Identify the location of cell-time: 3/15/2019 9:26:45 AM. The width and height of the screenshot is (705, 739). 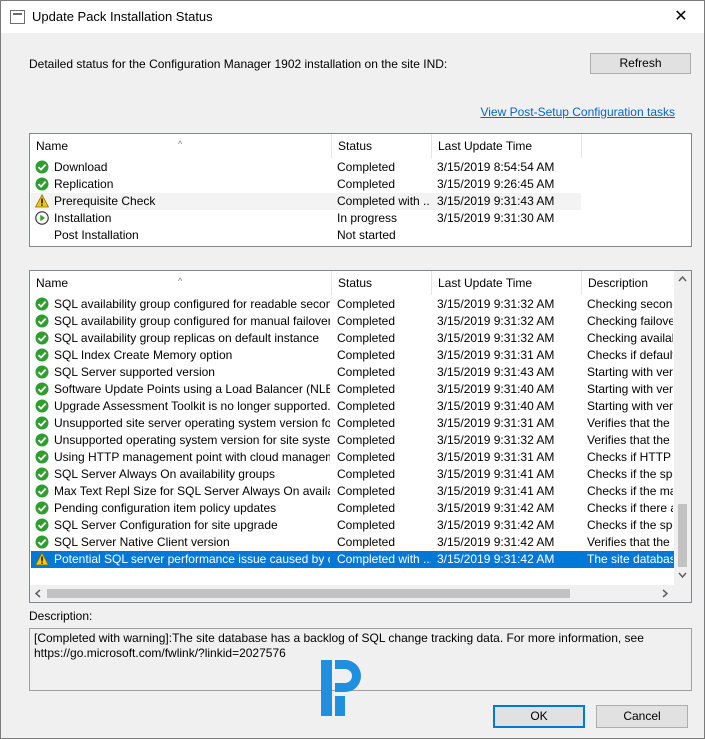
(496, 184).